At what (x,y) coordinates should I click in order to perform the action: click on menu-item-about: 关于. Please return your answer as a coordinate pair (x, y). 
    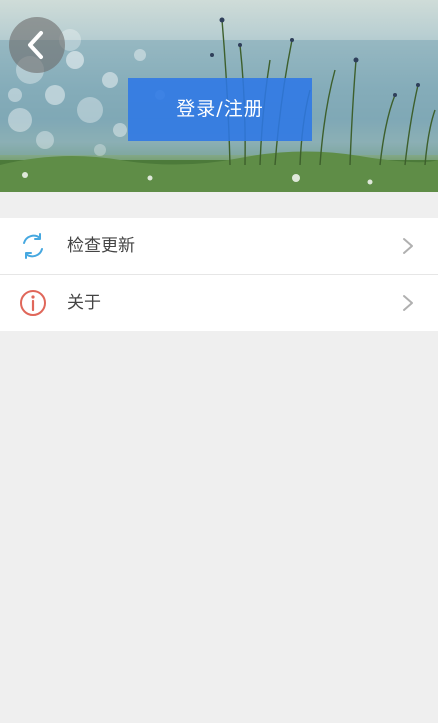
    Looking at the image, I should click on (219, 303).